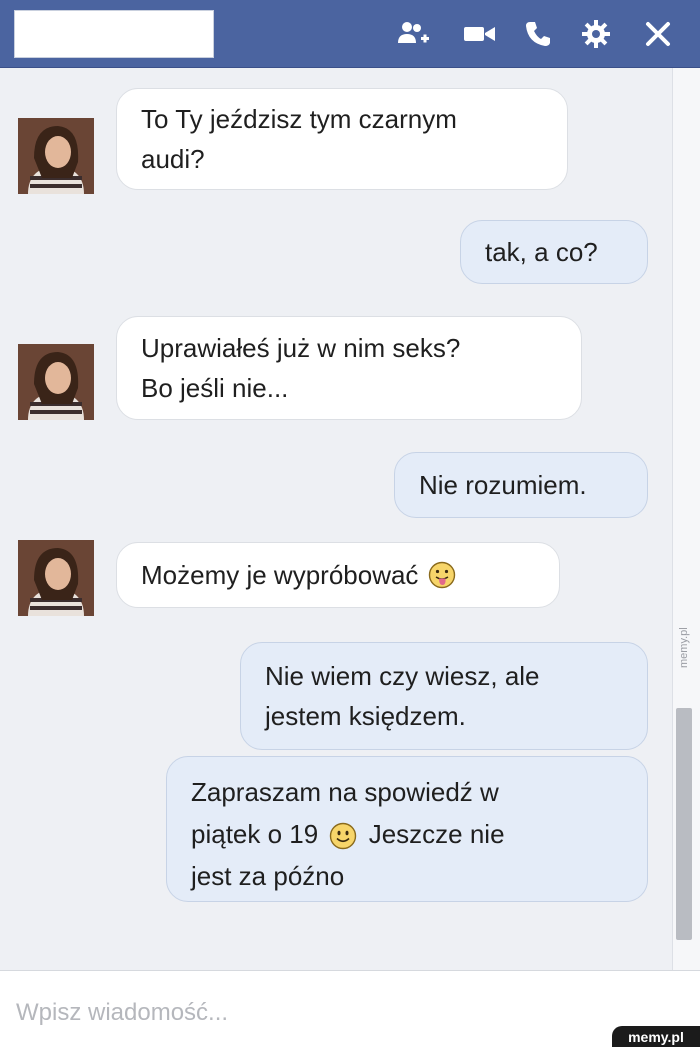 The width and height of the screenshot is (700, 1047). Describe the element at coordinates (656, 1036) in the screenshot. I see `watermark-tag: memy.pl` at that location.